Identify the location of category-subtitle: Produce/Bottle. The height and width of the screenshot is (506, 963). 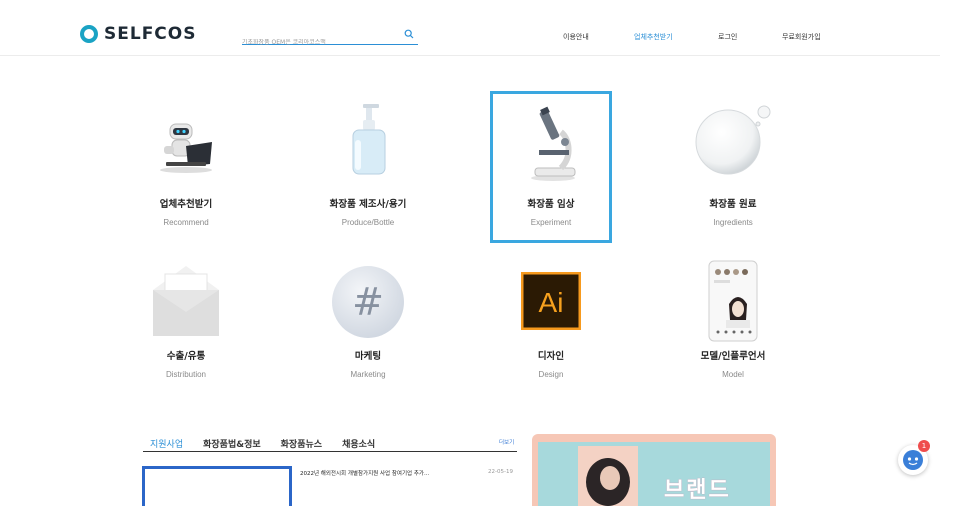
(368, 222).